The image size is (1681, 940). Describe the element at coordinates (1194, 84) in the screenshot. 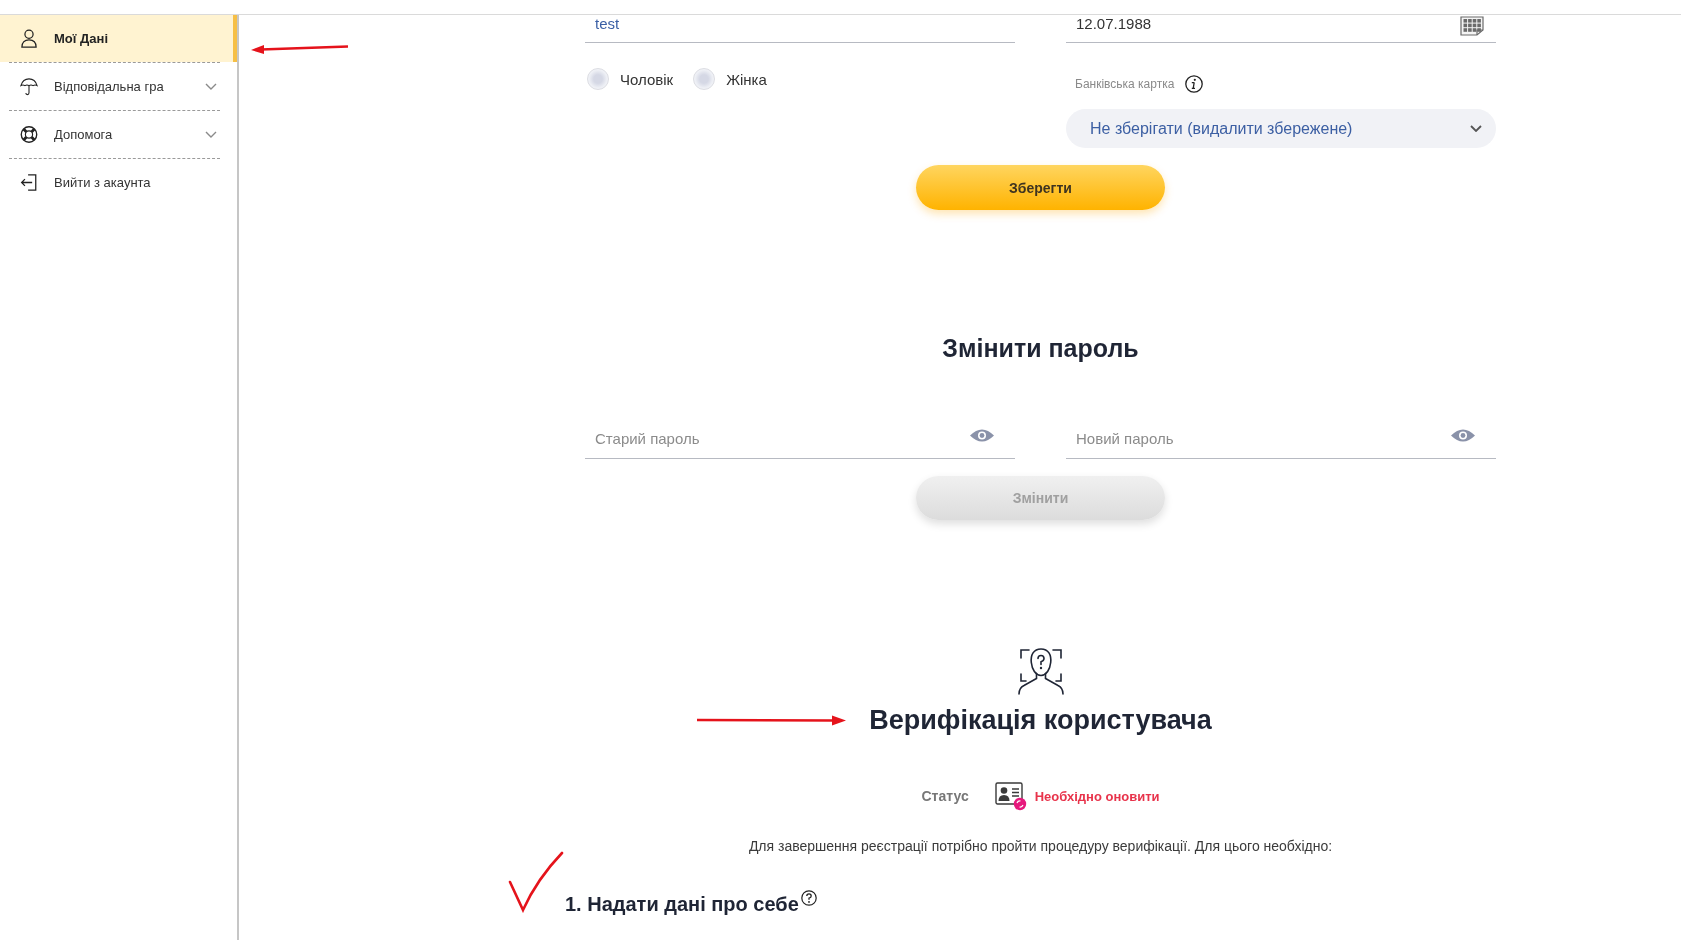

I see `info-icon` at that location.